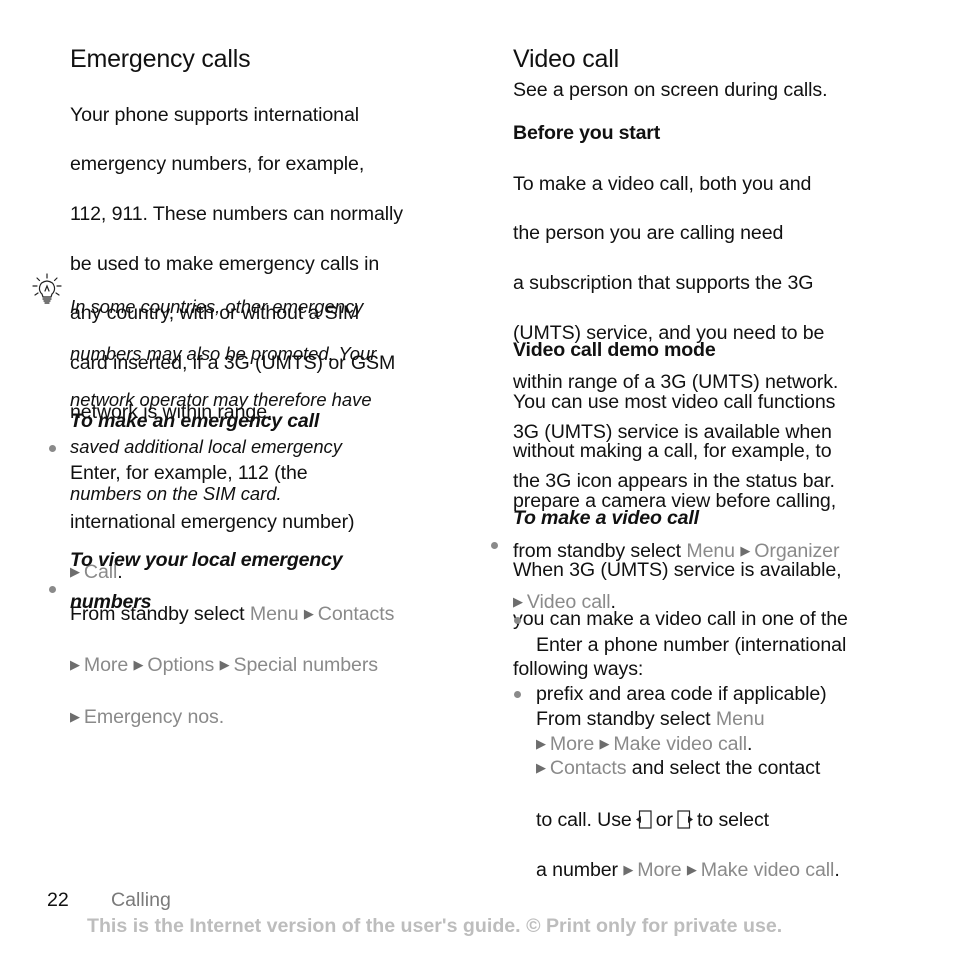  I want to click on menu-item-make-video-call: Make video call, so click(768, 870).